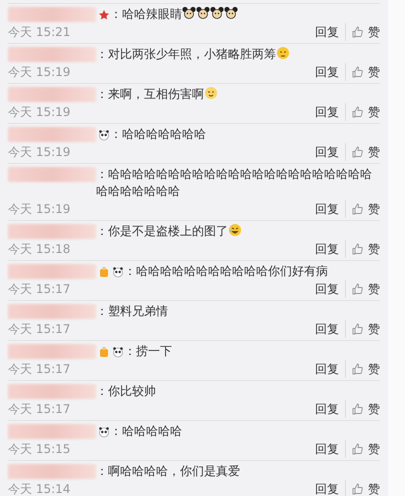 The image size is (405, 496). What do you see at coordinates (39, 32) in the screenshot?
I see `comment-time: 今天 15:21` at bounding box center [39, 32].